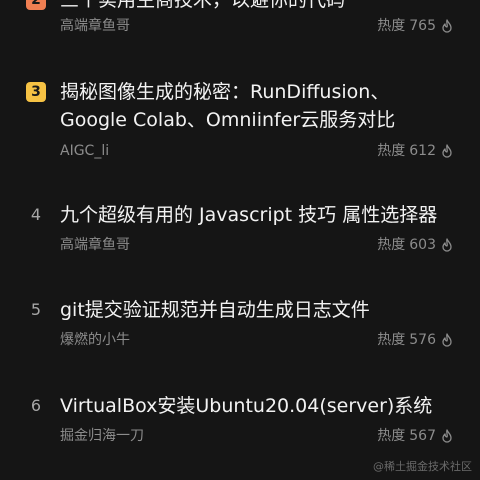 This screenshot has height=480, width=480. What do you see at coordinates (422, 245) in the screenshot?
I see `heat-value: 603` at bounding box center [422, 245].